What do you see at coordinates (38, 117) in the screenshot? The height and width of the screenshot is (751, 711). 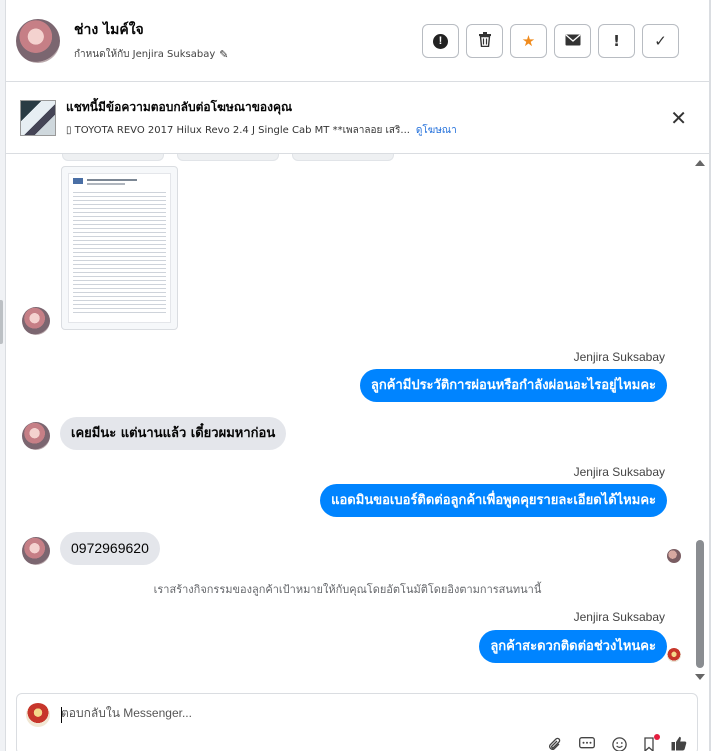 I see `ad-thumbnail` at bounding box center [38, 117].